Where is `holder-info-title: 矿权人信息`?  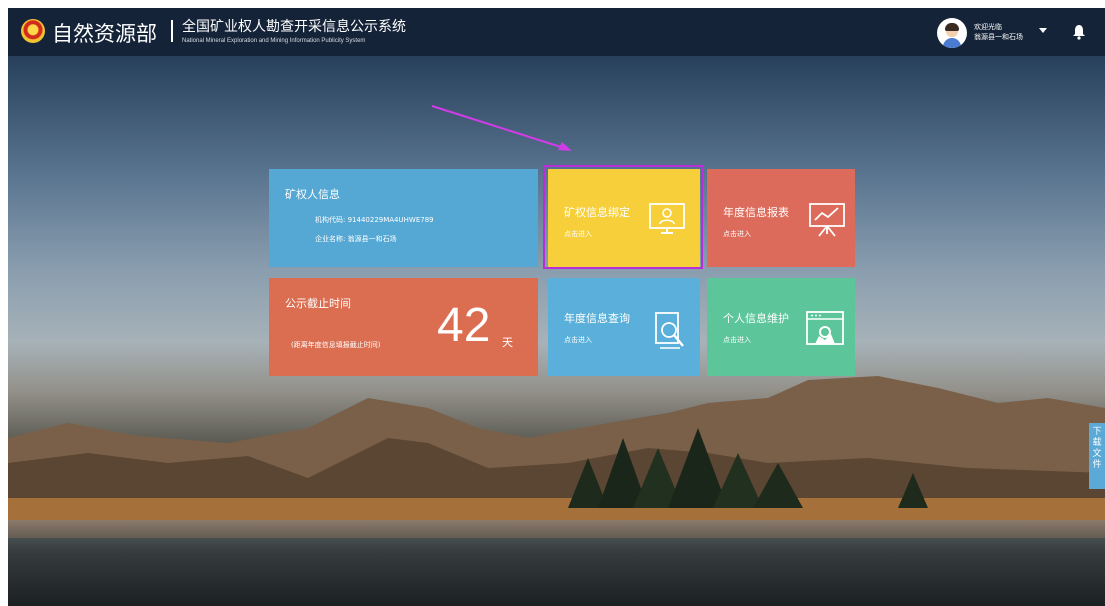 holder-info-title: 矿权人信息 is located at coordinates (312, 194).